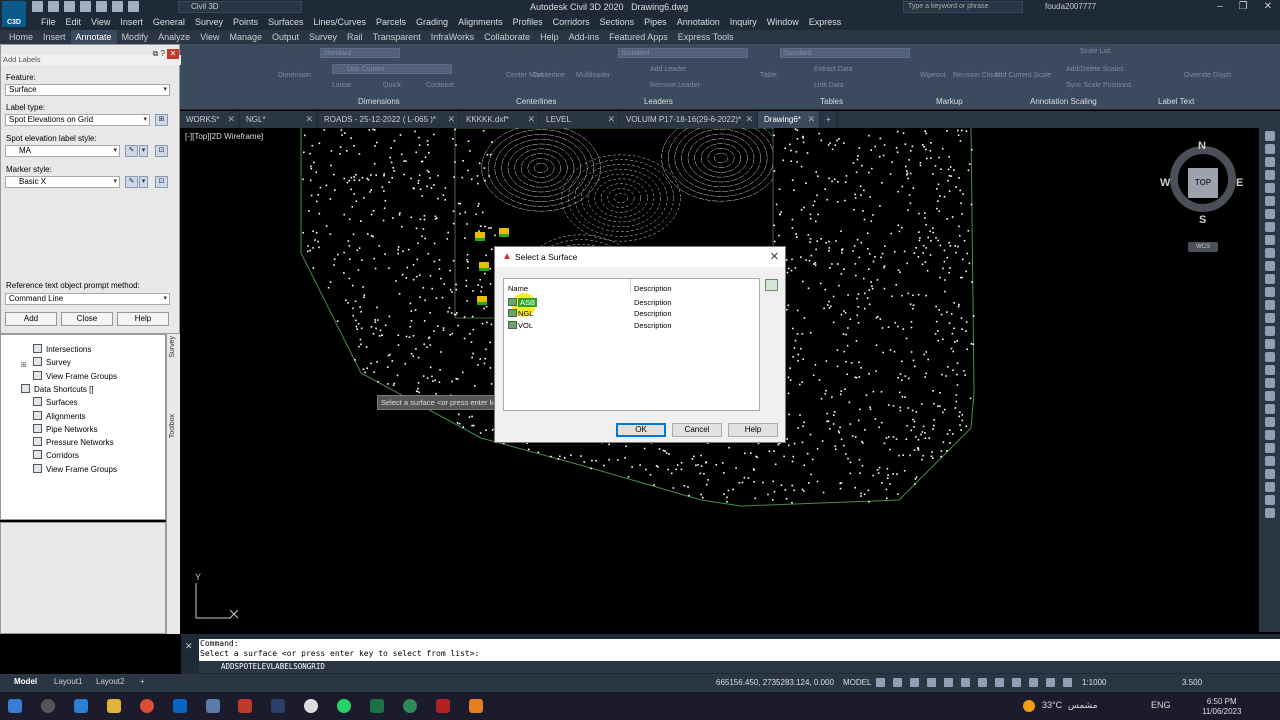 The height and width of the screenshot is (720, 1280). Describe the element at coordinates (683, 53) in the screenshot. I see `mleader-style-dropdown: Standard` at that location.